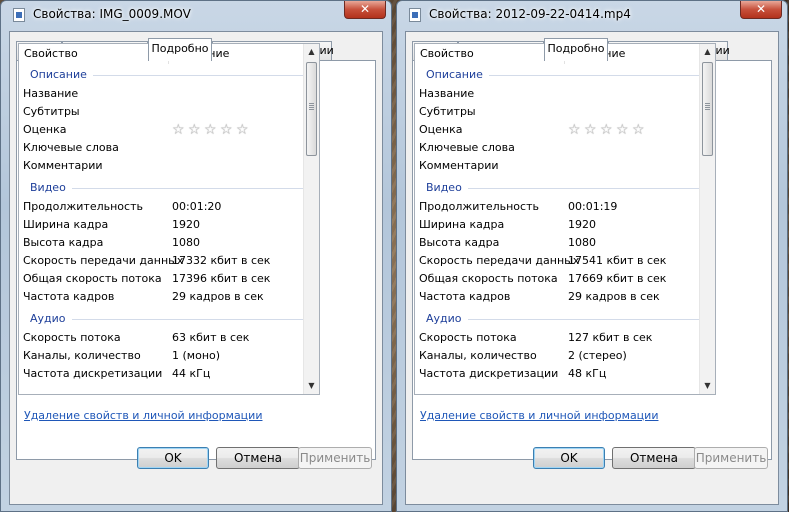 Image resolution: width=789 pixels, height=512 pixels. Describe the element at coordinates (557, 356) in the screenshot. I see `property-row: Каналы, количество 2 (стерео)` at that location.